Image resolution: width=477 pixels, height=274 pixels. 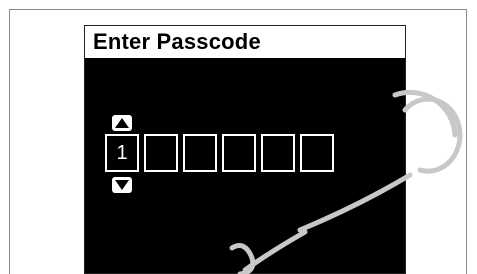 I want to click on title-bar: Enter Passcode, so click(x=245, y=43).